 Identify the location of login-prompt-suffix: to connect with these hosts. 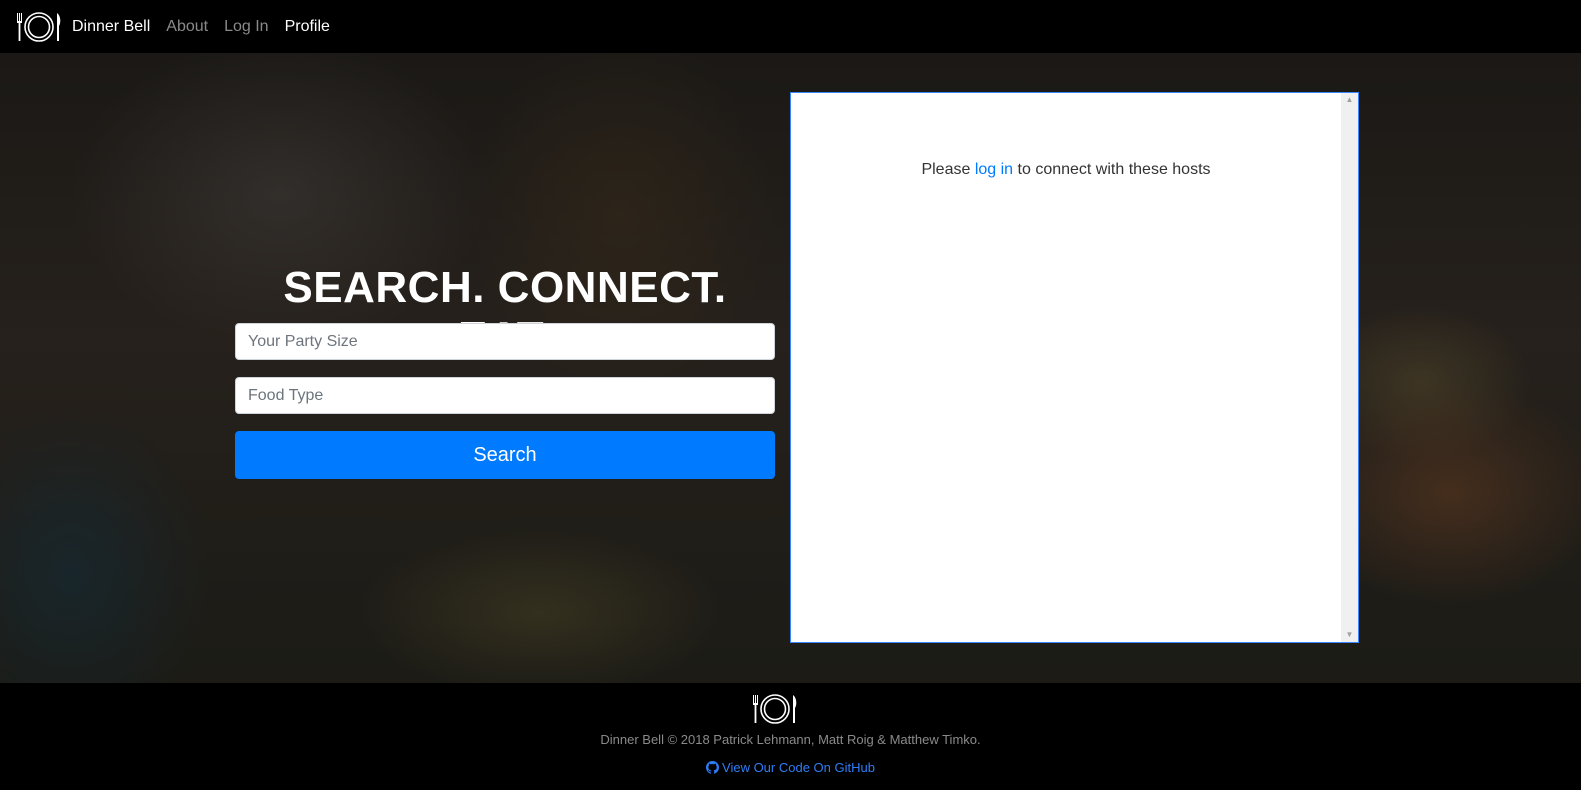
(1112, 169).